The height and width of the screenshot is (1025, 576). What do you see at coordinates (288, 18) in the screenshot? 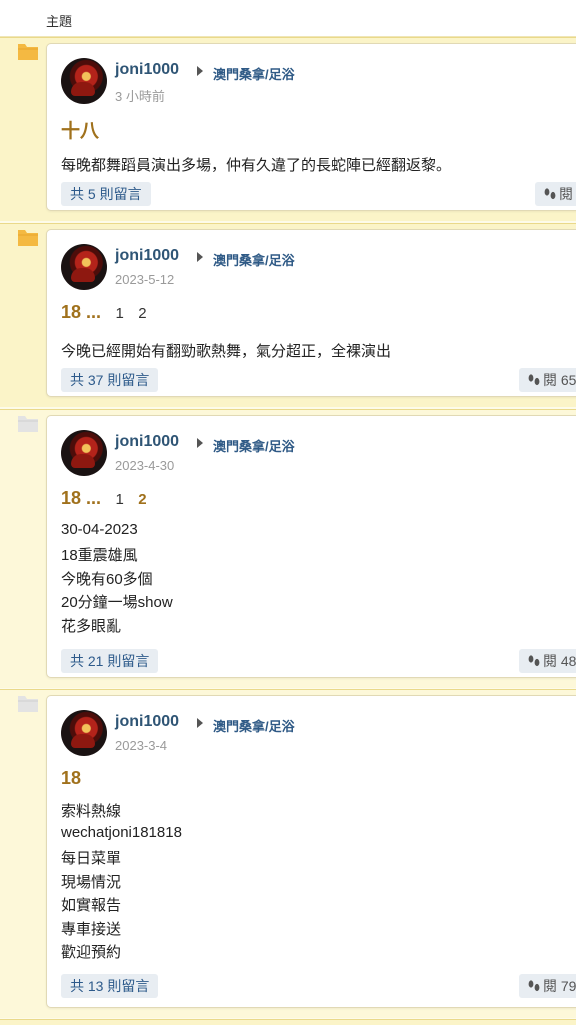
I see `topic-list-header: 主題` at bounding box center [288, 18].